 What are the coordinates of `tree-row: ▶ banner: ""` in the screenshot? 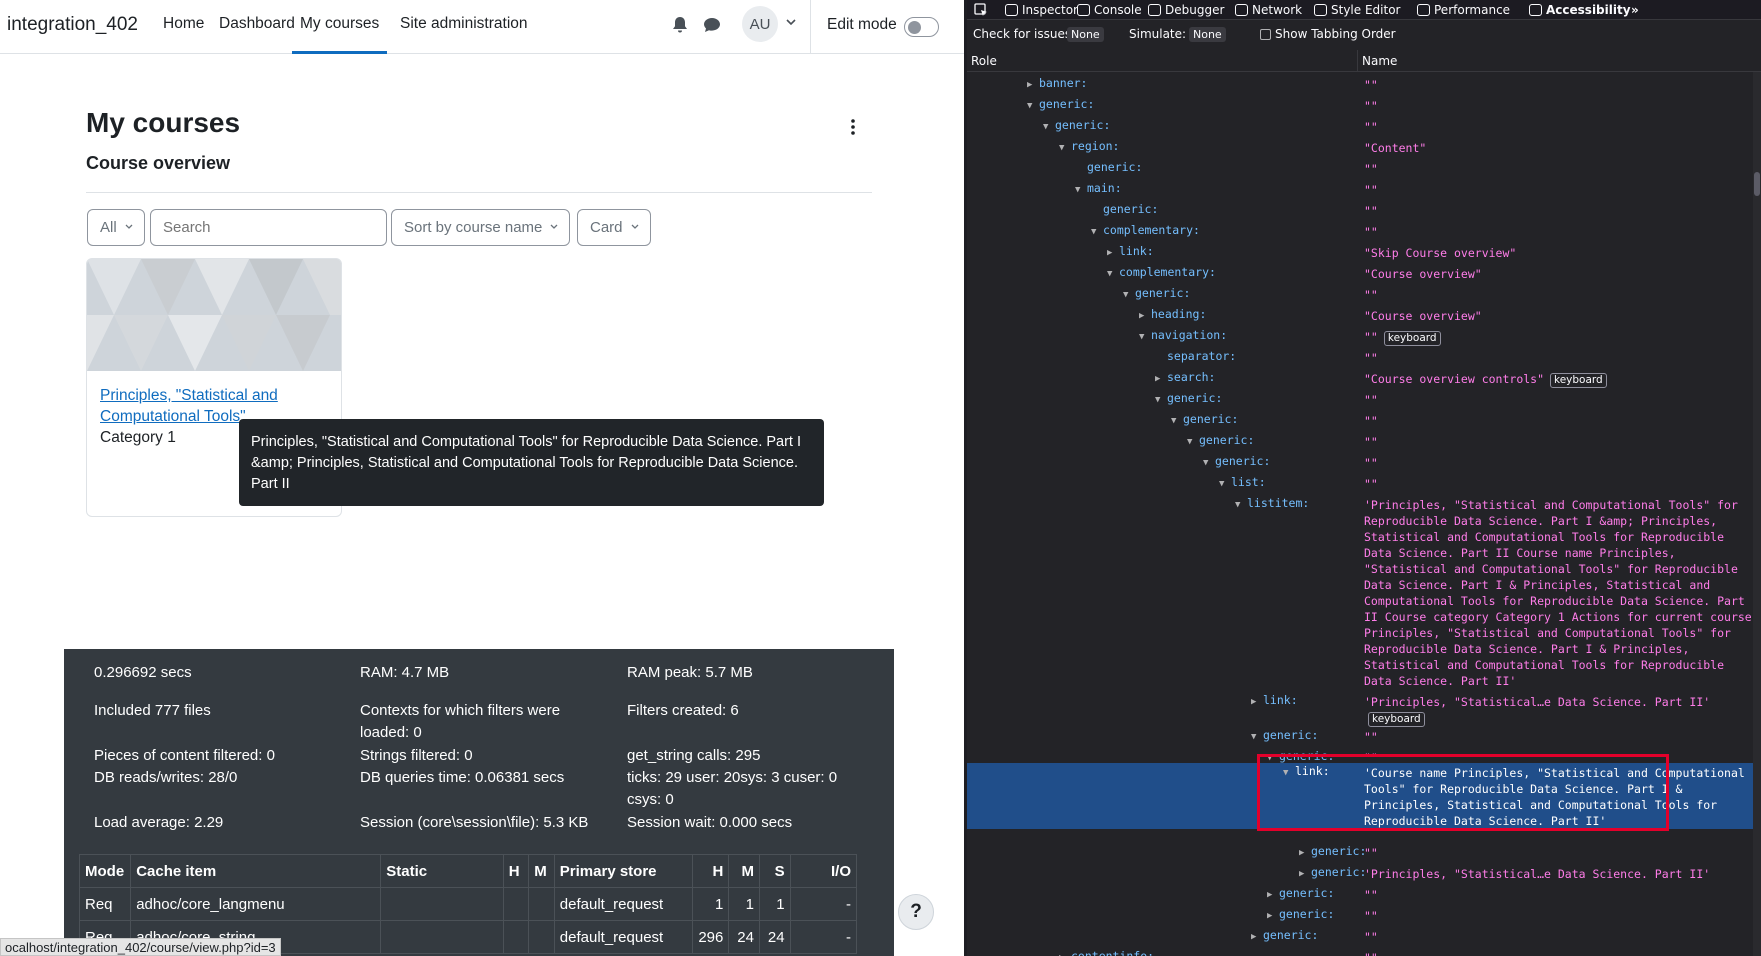 It's located at (1364, 85).